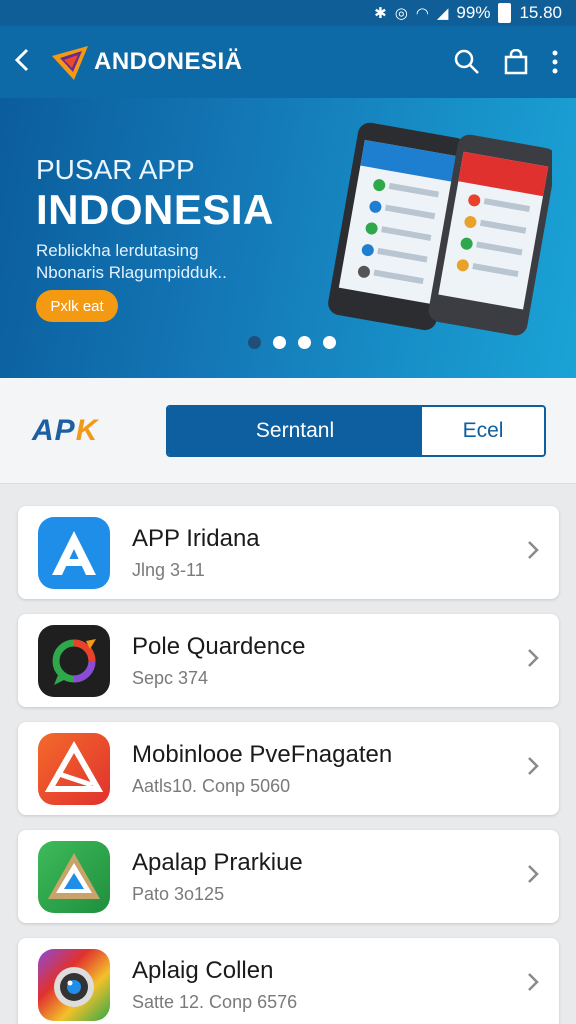  I want to click on hero-cta-button: Pxlk eat, so click(77, 306).